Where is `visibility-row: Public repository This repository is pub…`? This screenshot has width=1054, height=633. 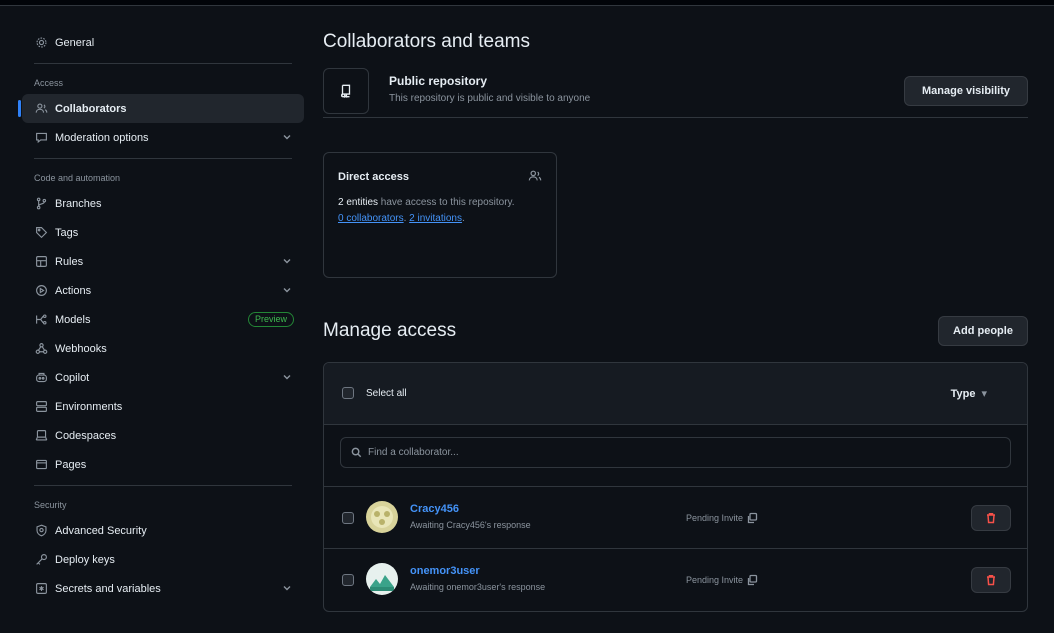 visibility-row: Public repository This repository is pub… is located at coordinates (675, 93).